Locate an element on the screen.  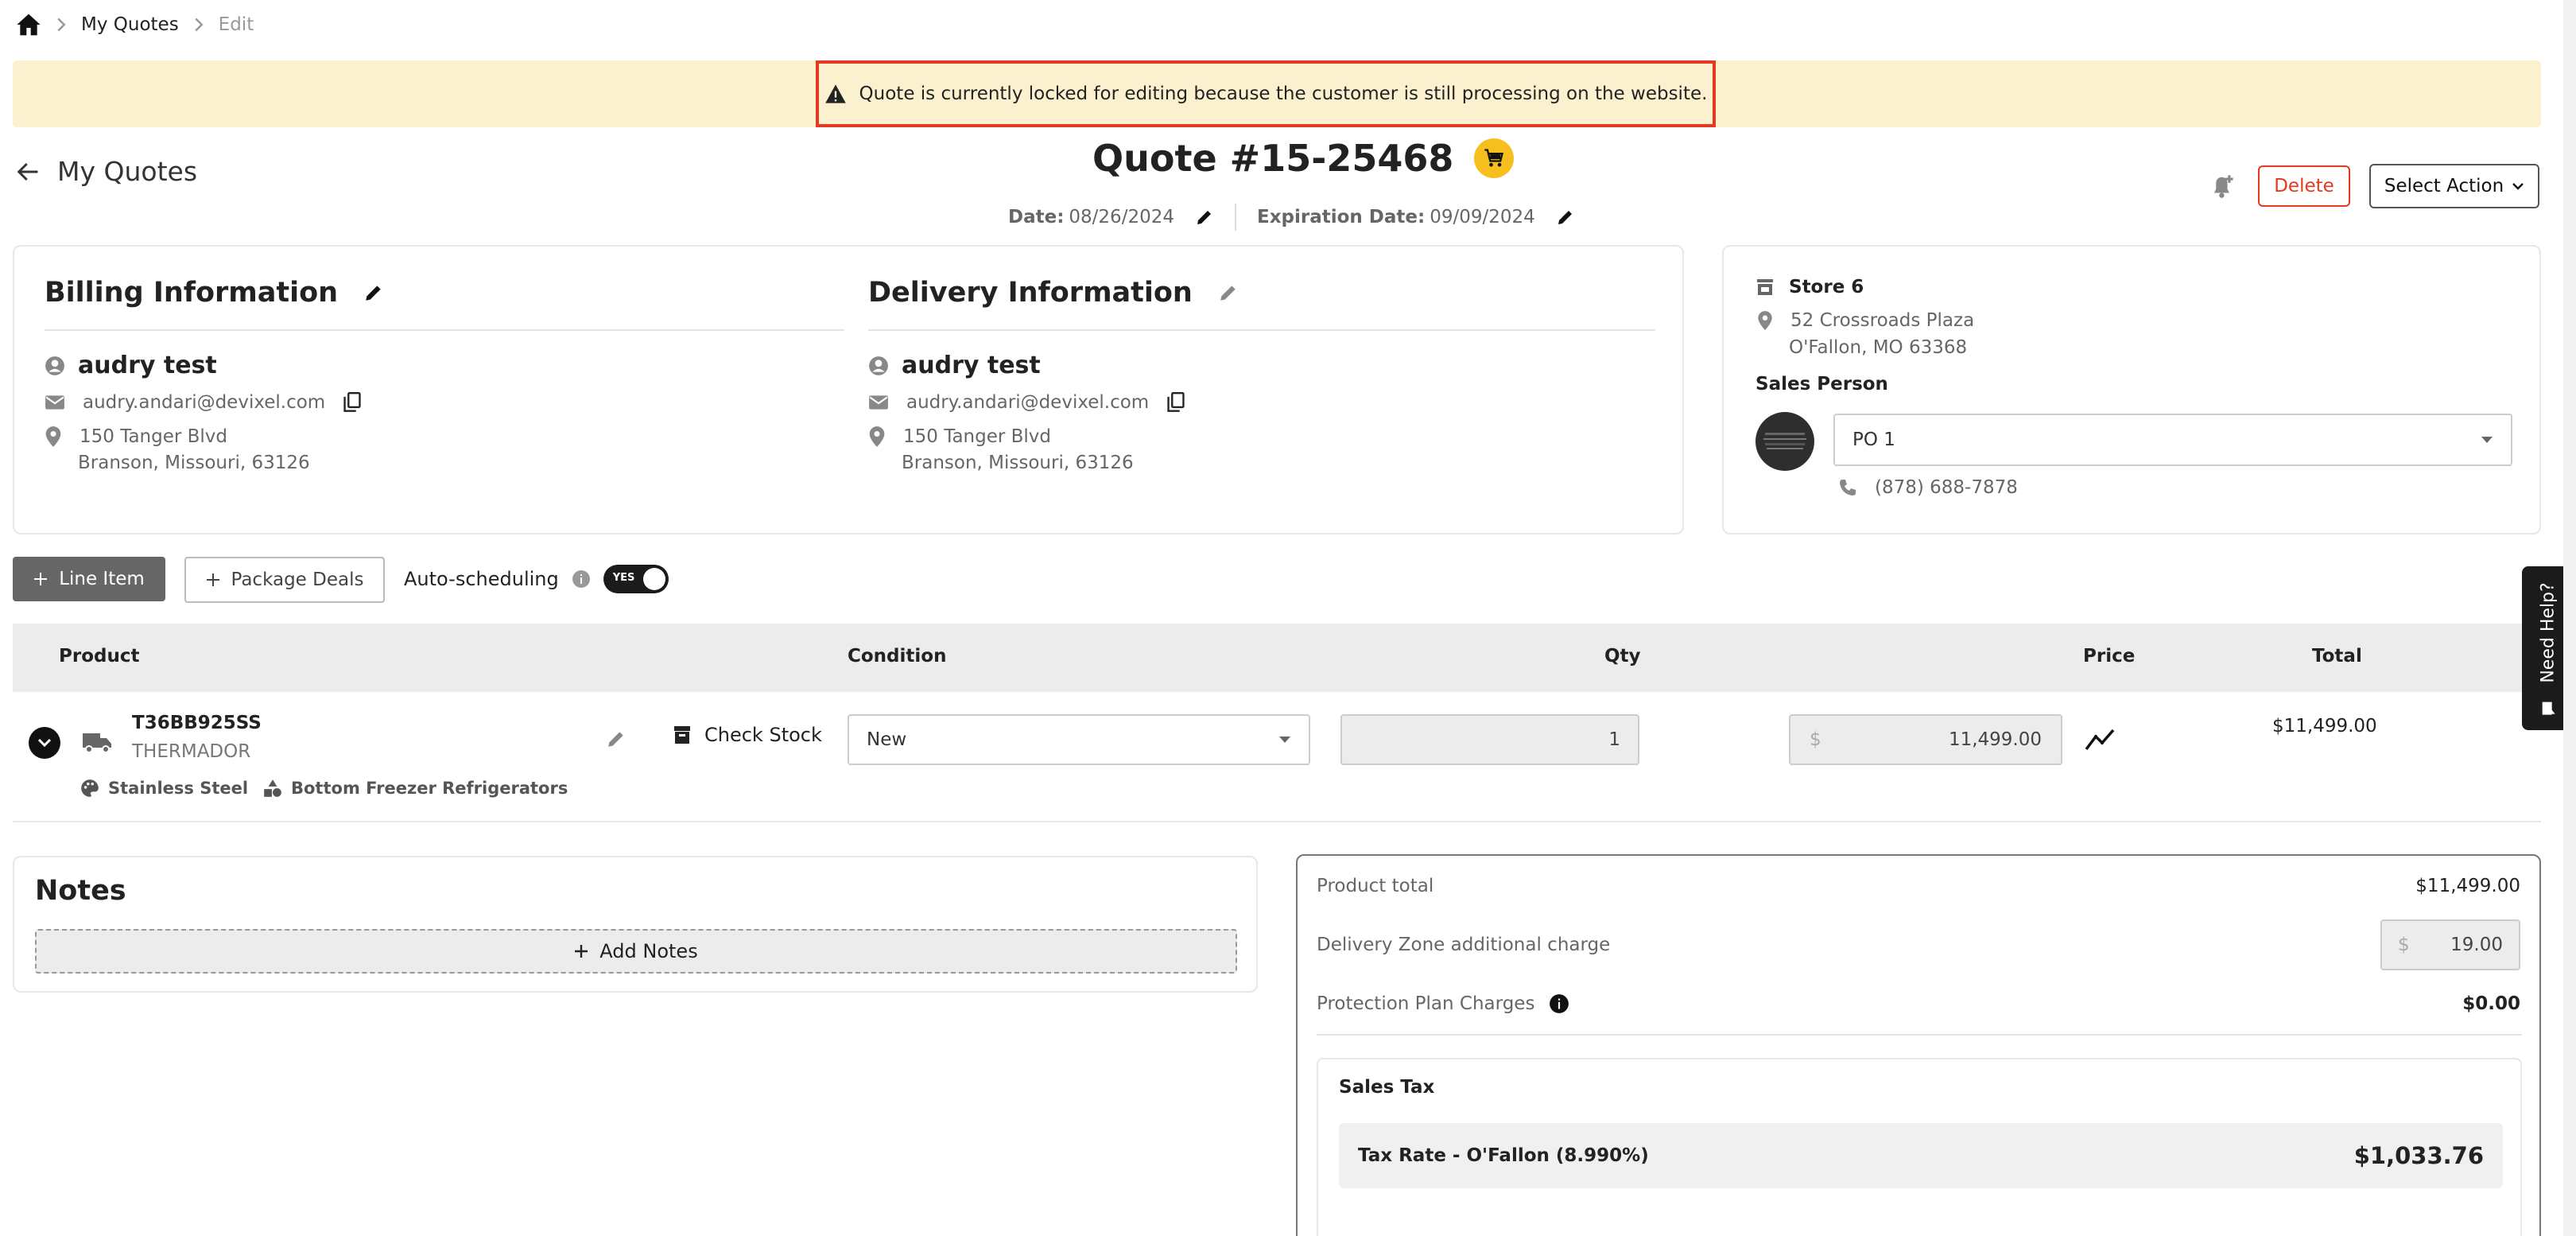
expiration-date-label: Expiration Date: is located at coordinates (1341, 217).